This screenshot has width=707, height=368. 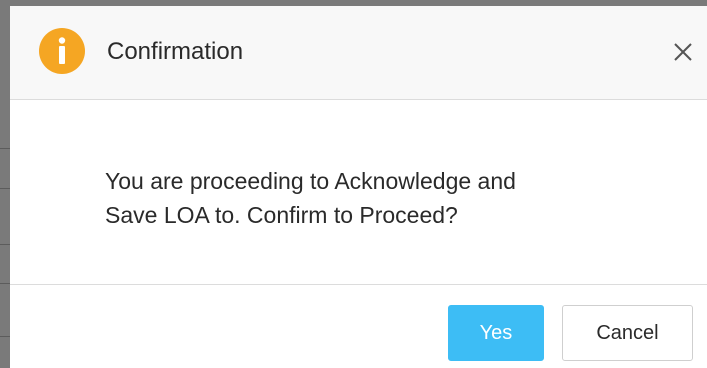 What do you see at coordinates (683, 52) in the screenshot?
I see `close-icon` at bounding box center [683, 52].